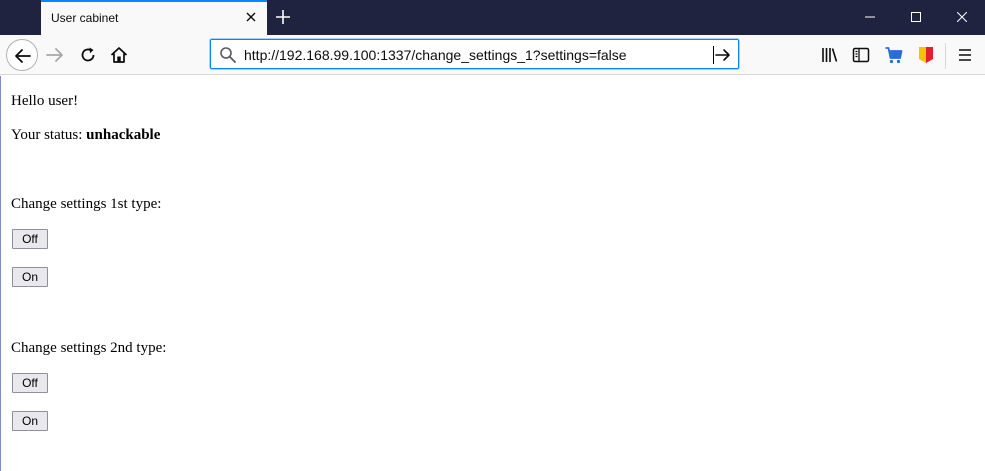 The height and width of the screenshot is (471, 985). I want to click on url-input, so click(479, 55).